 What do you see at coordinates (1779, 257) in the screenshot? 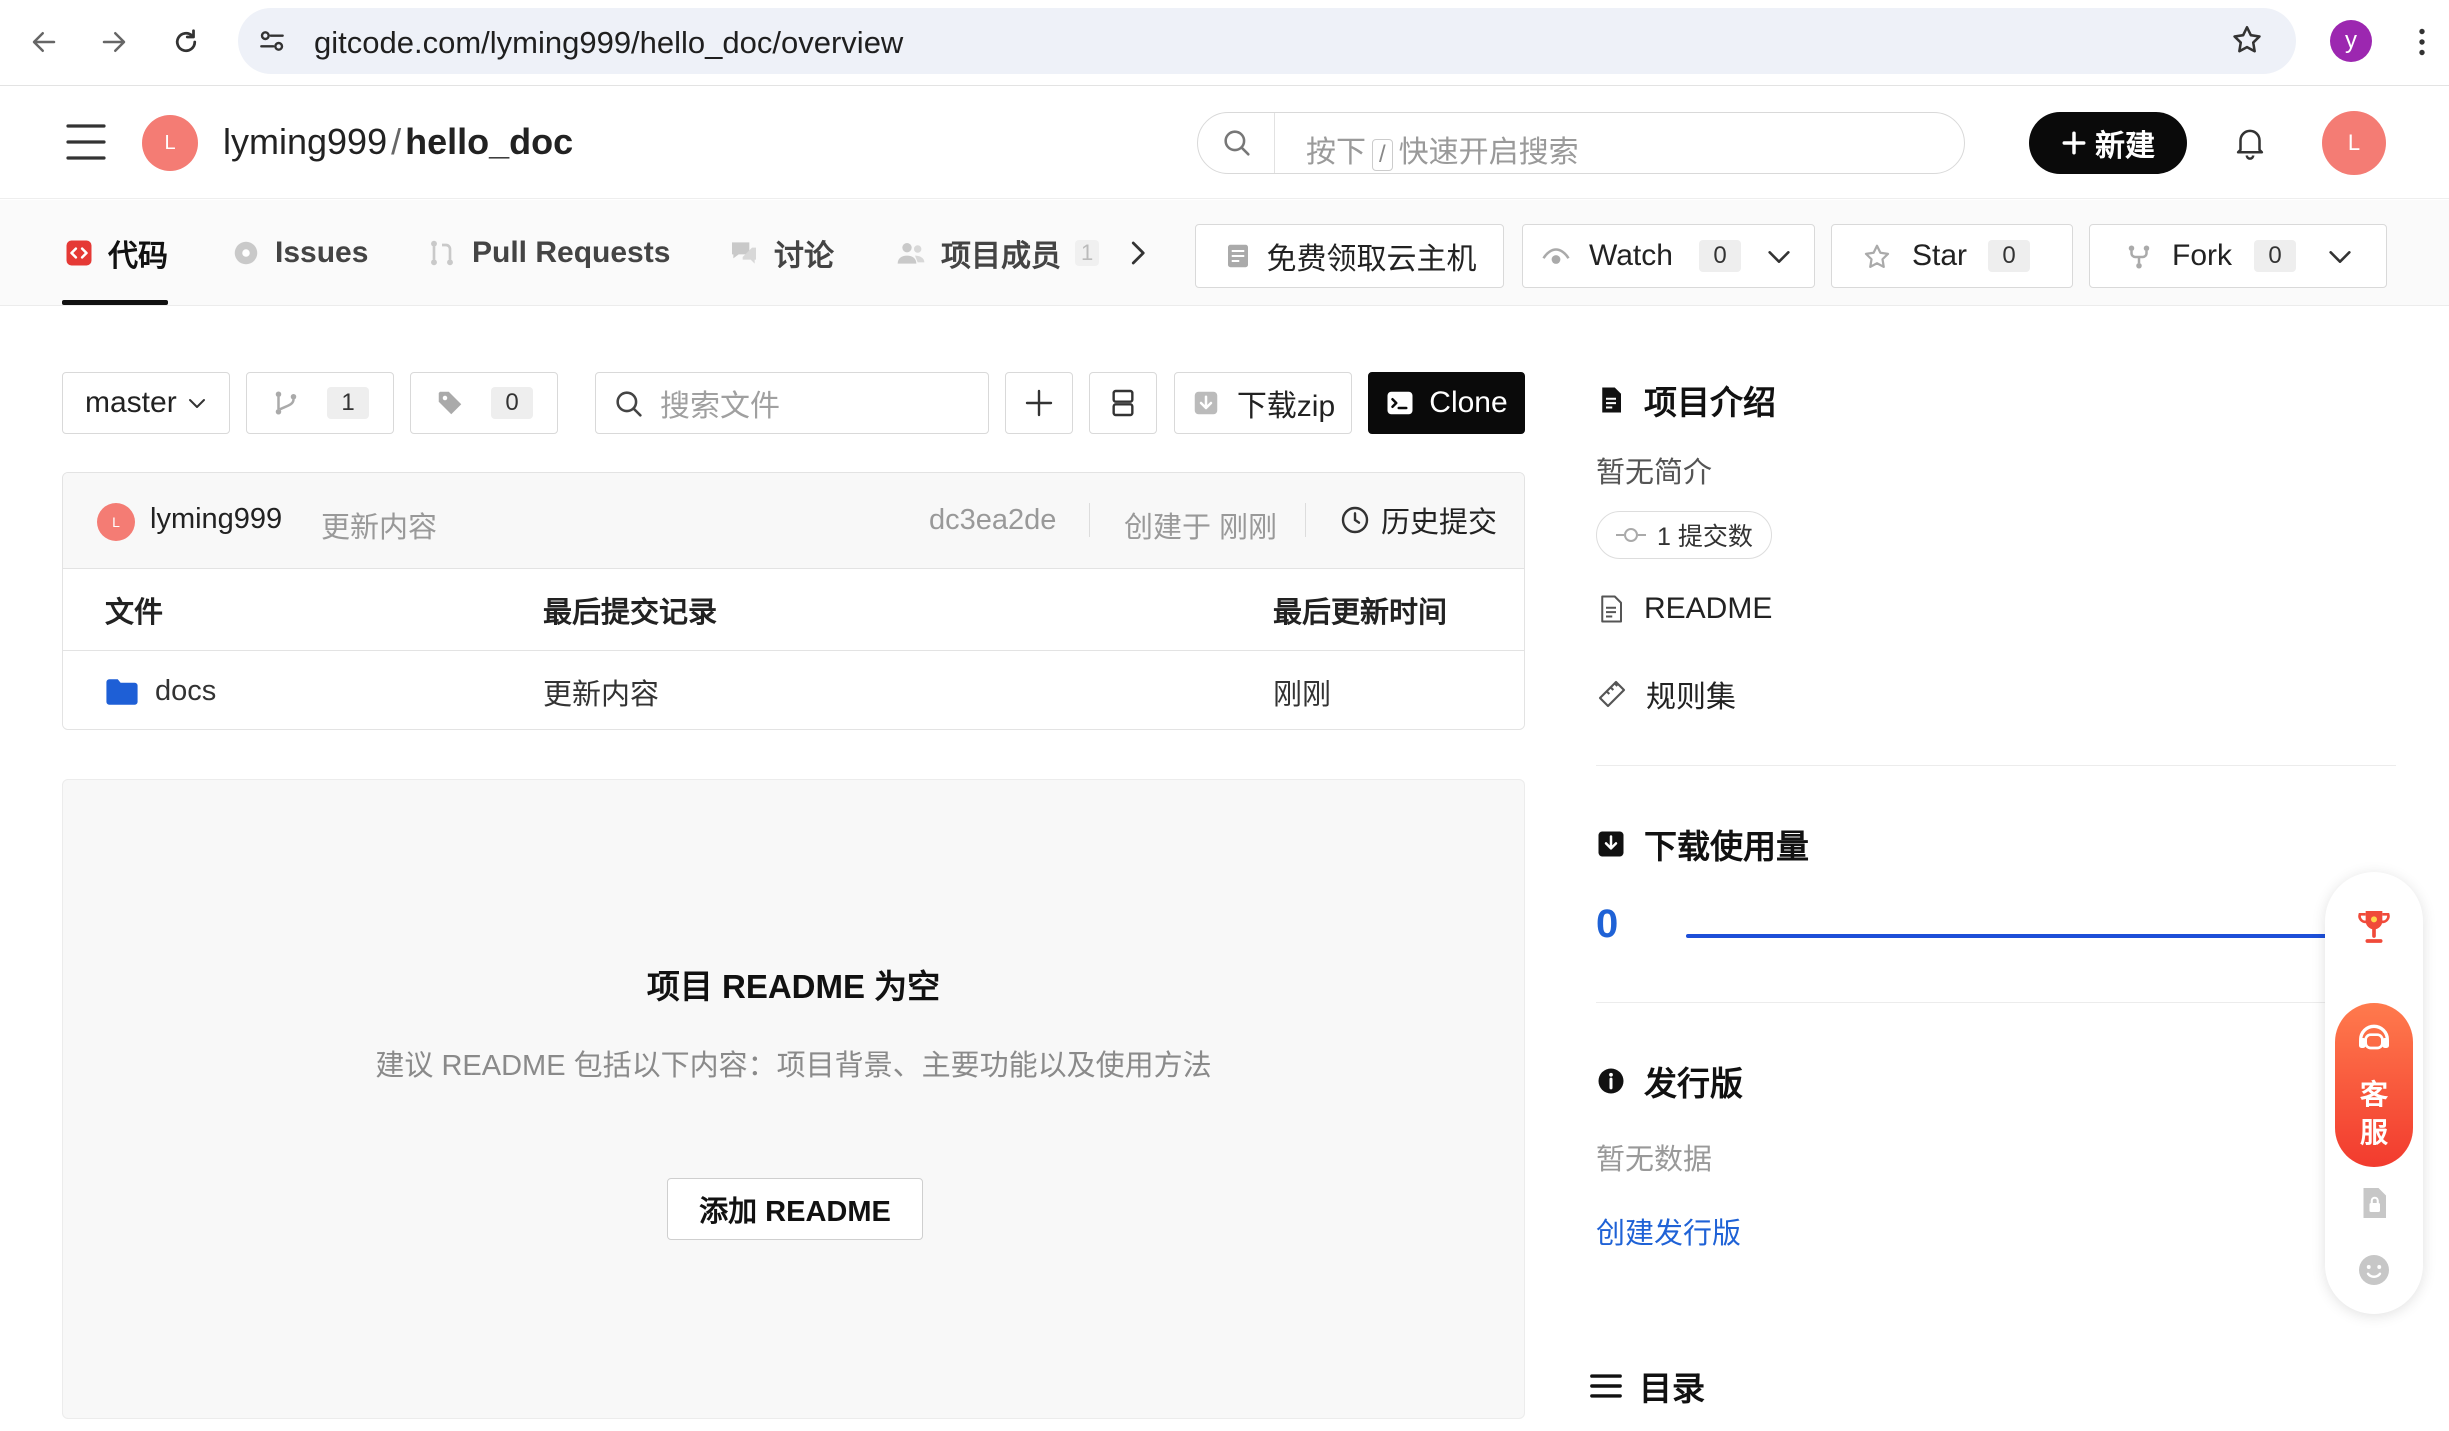
I see `watch-dropdown-chevron-icon` at bounding box center [1779, 257].